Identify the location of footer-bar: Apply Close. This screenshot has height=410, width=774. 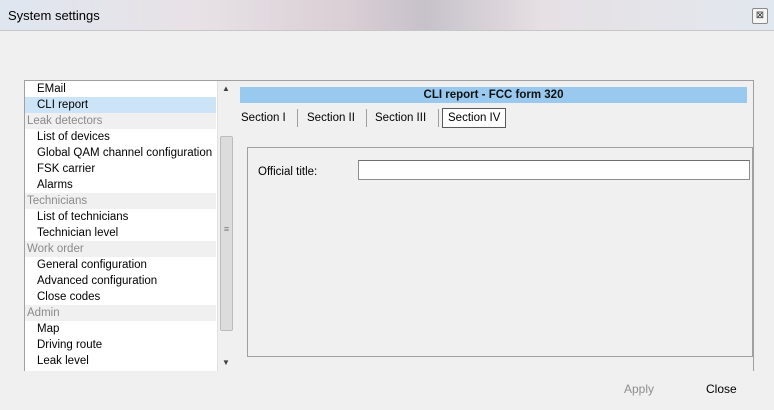
(387, 390).